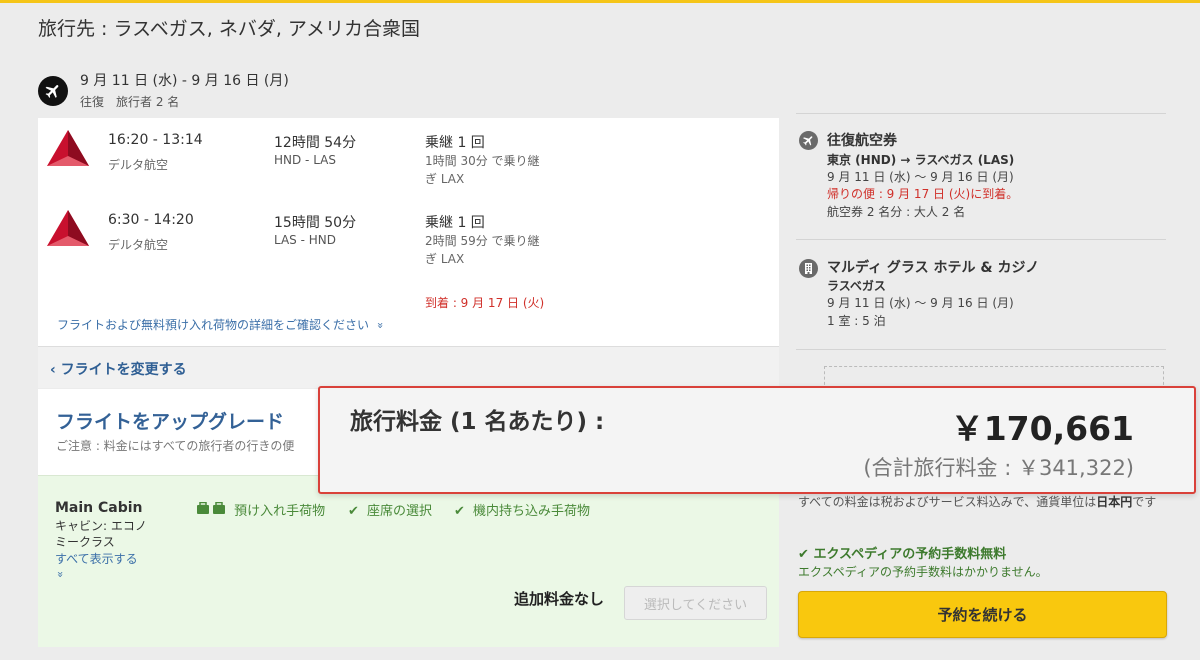  I want to click on trip-dates-row: 9 月 11 日 (水) - 9 月 16 日 (月) 往復 旅行者 2 名, so click(388, 89).